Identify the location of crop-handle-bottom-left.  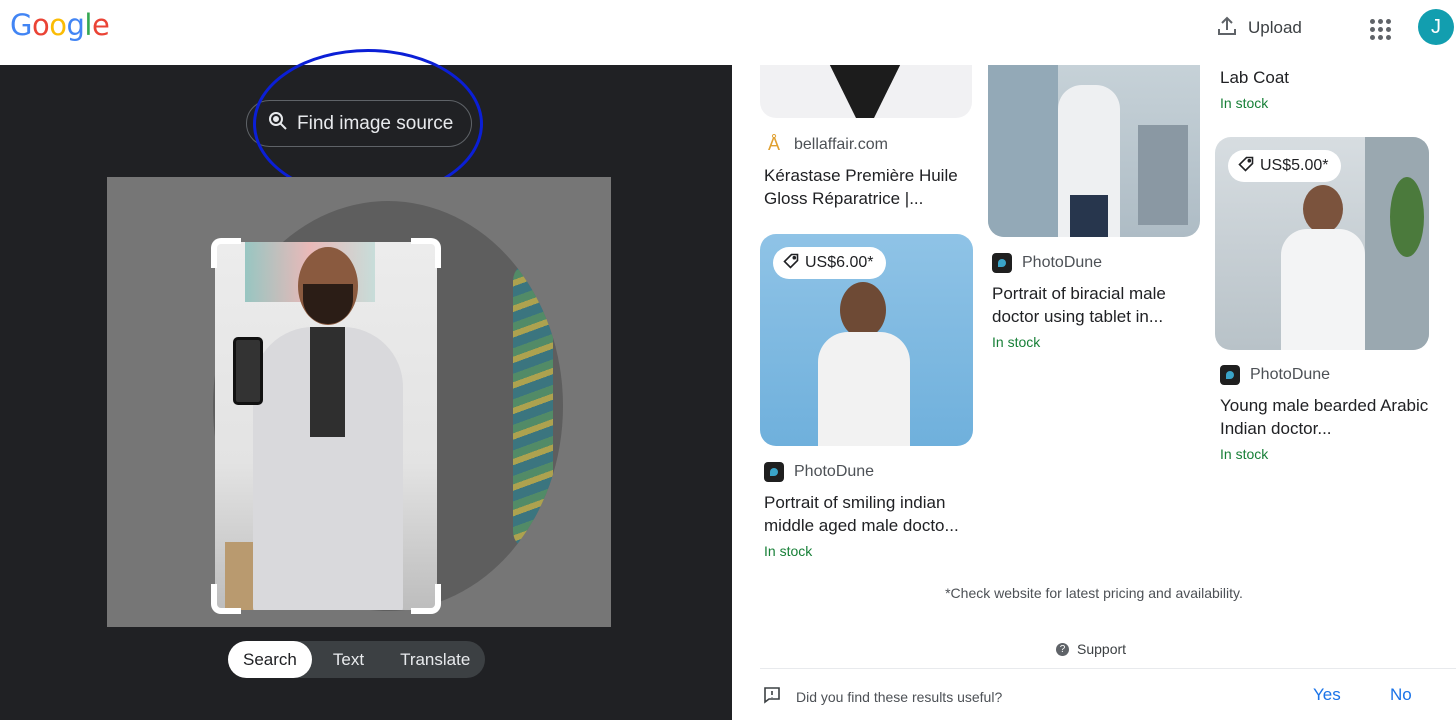
(226, 599).